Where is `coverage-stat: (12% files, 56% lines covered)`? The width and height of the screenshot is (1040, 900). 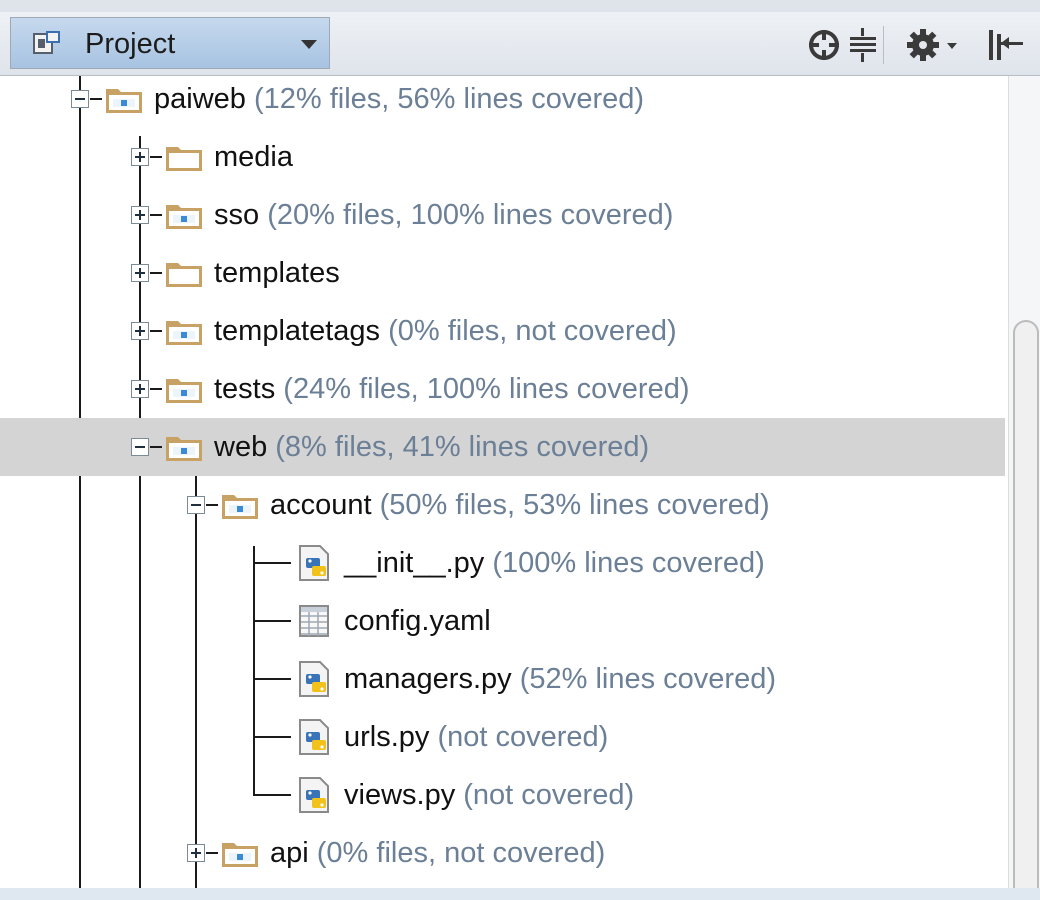
coverage-stat: (12% files, 56% lines covered) is located at coordinates (445, 99).